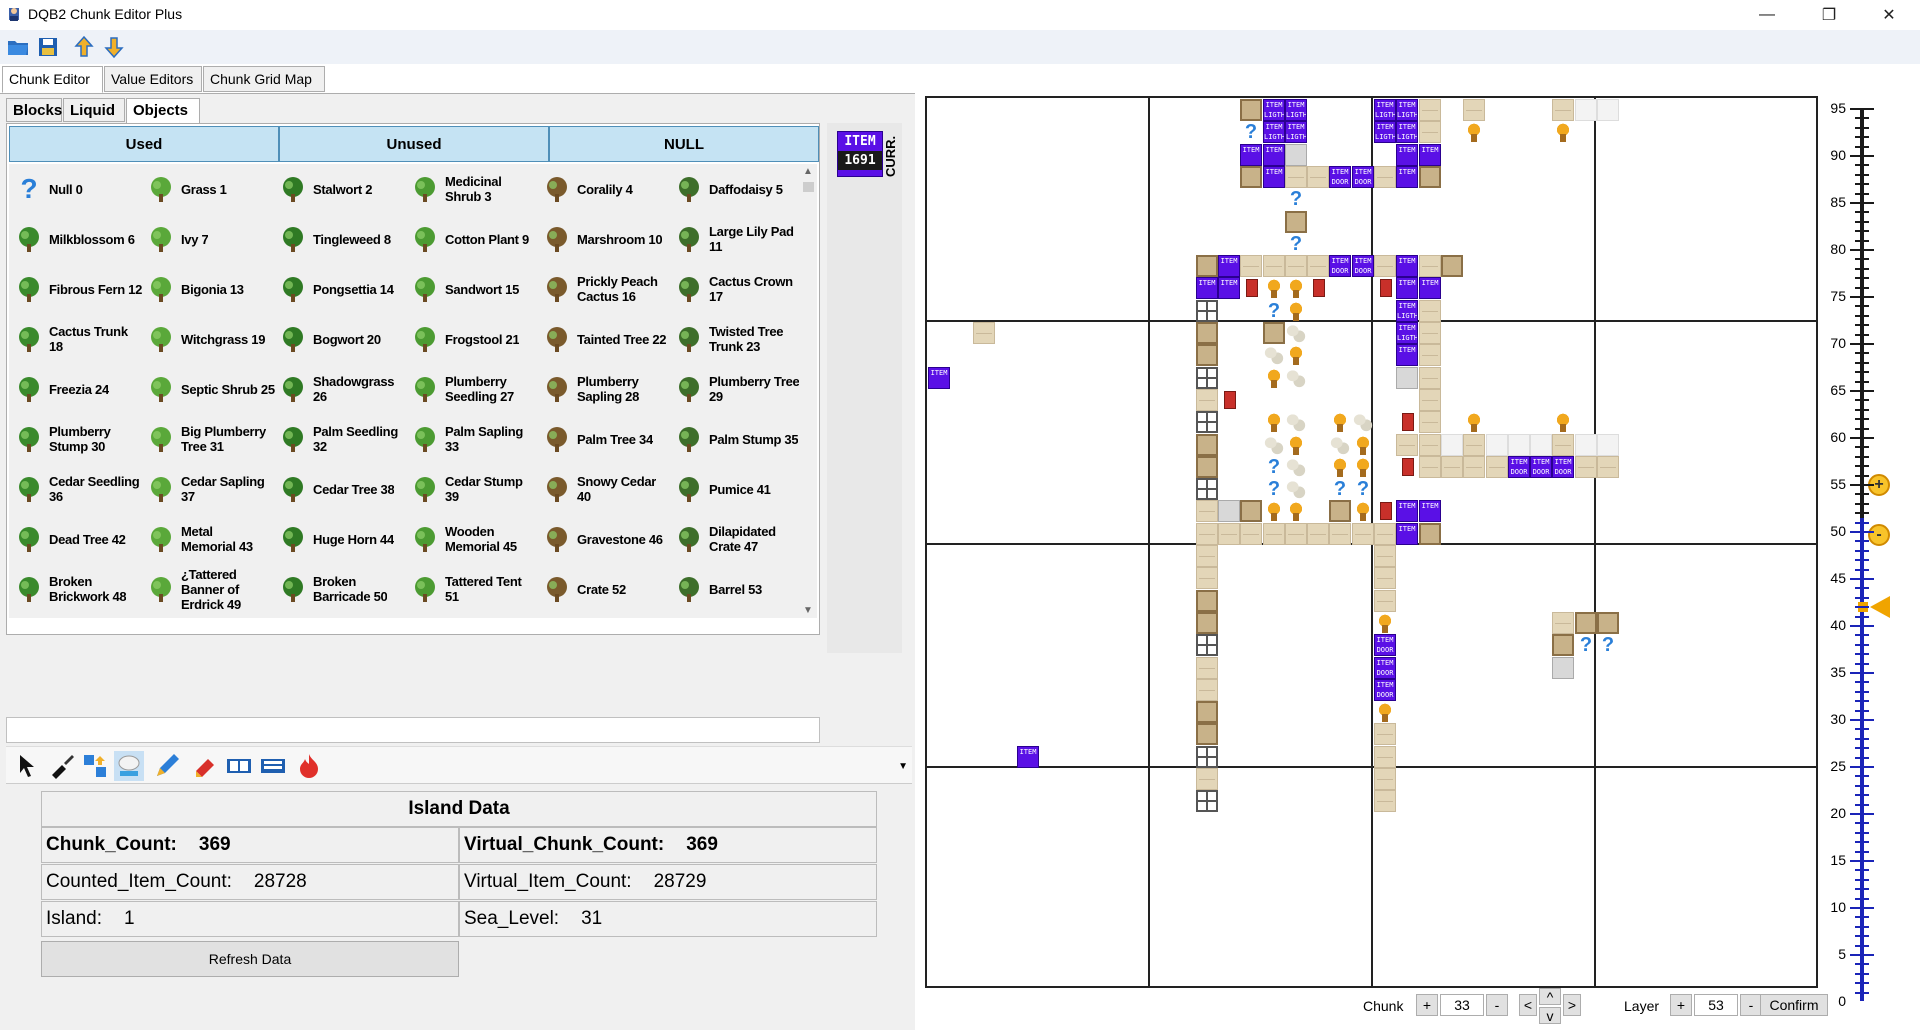  I want to click on object-item: Shadowgrass 26, so click(341, 389).